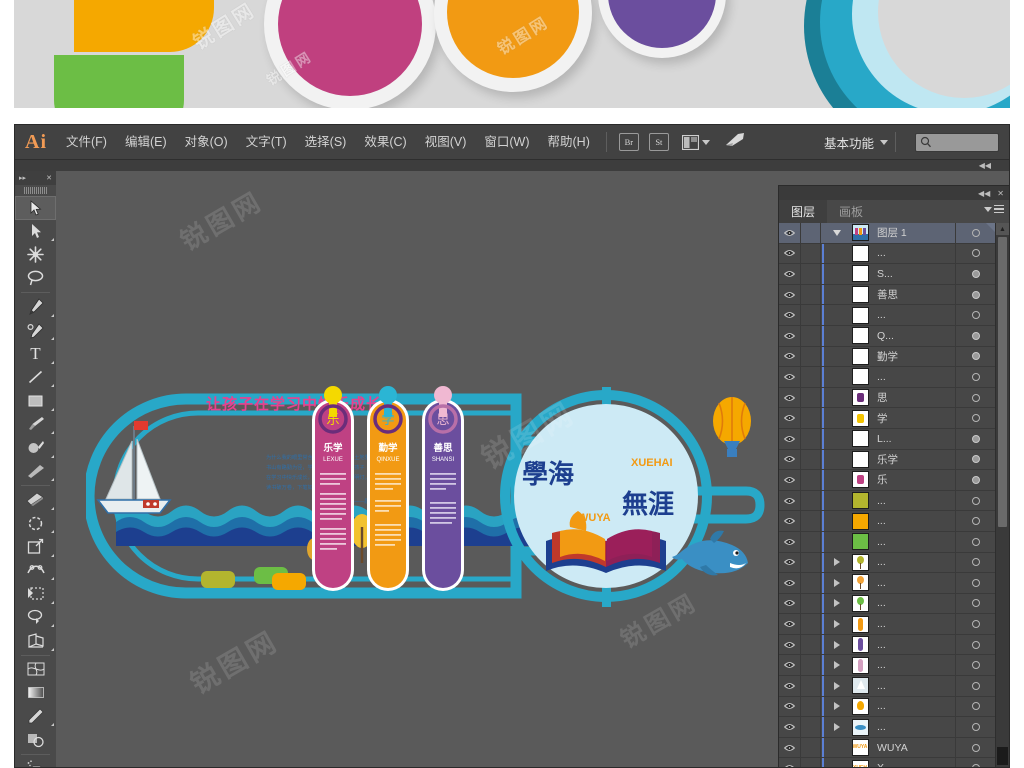 The image size is (1024, 768). What do you see at coordinates (1000, 193) in the screenshot?
I see `close-layers-icon: ✕` at bounding box center [1000, 193].